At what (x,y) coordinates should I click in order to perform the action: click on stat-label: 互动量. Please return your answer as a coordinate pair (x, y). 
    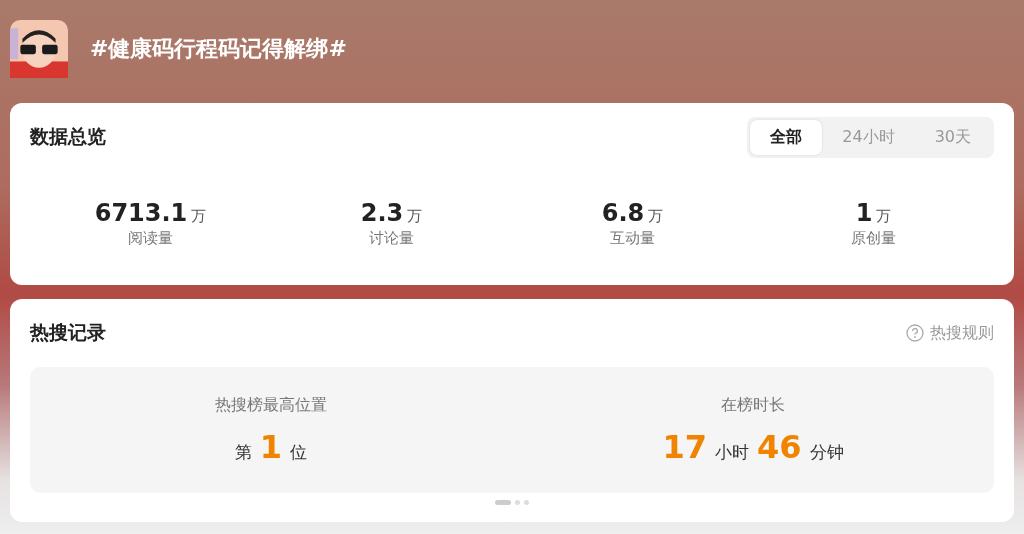
    Looking at the image, I should click on (632, 238).